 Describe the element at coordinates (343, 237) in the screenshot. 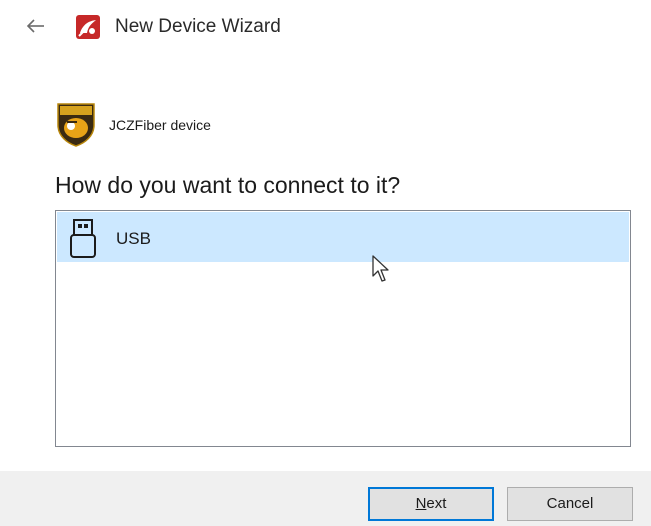

I see `connection-item-usb: USB` at that location.